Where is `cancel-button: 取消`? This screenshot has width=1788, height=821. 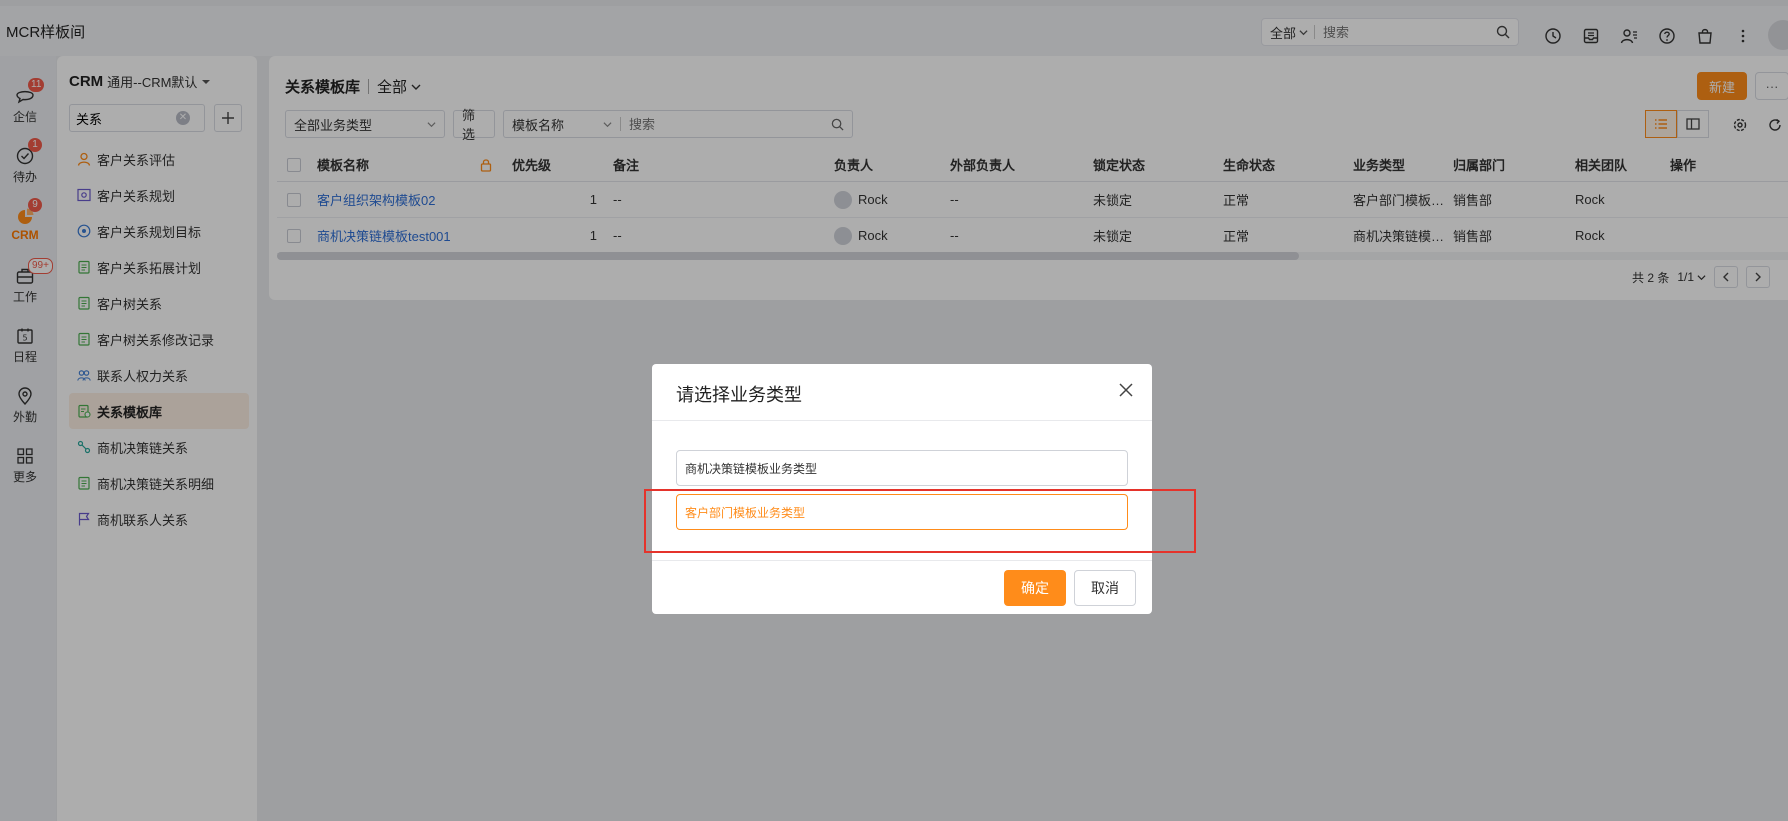 cancel-button: 取消 is located at coordinates (1105, 588).